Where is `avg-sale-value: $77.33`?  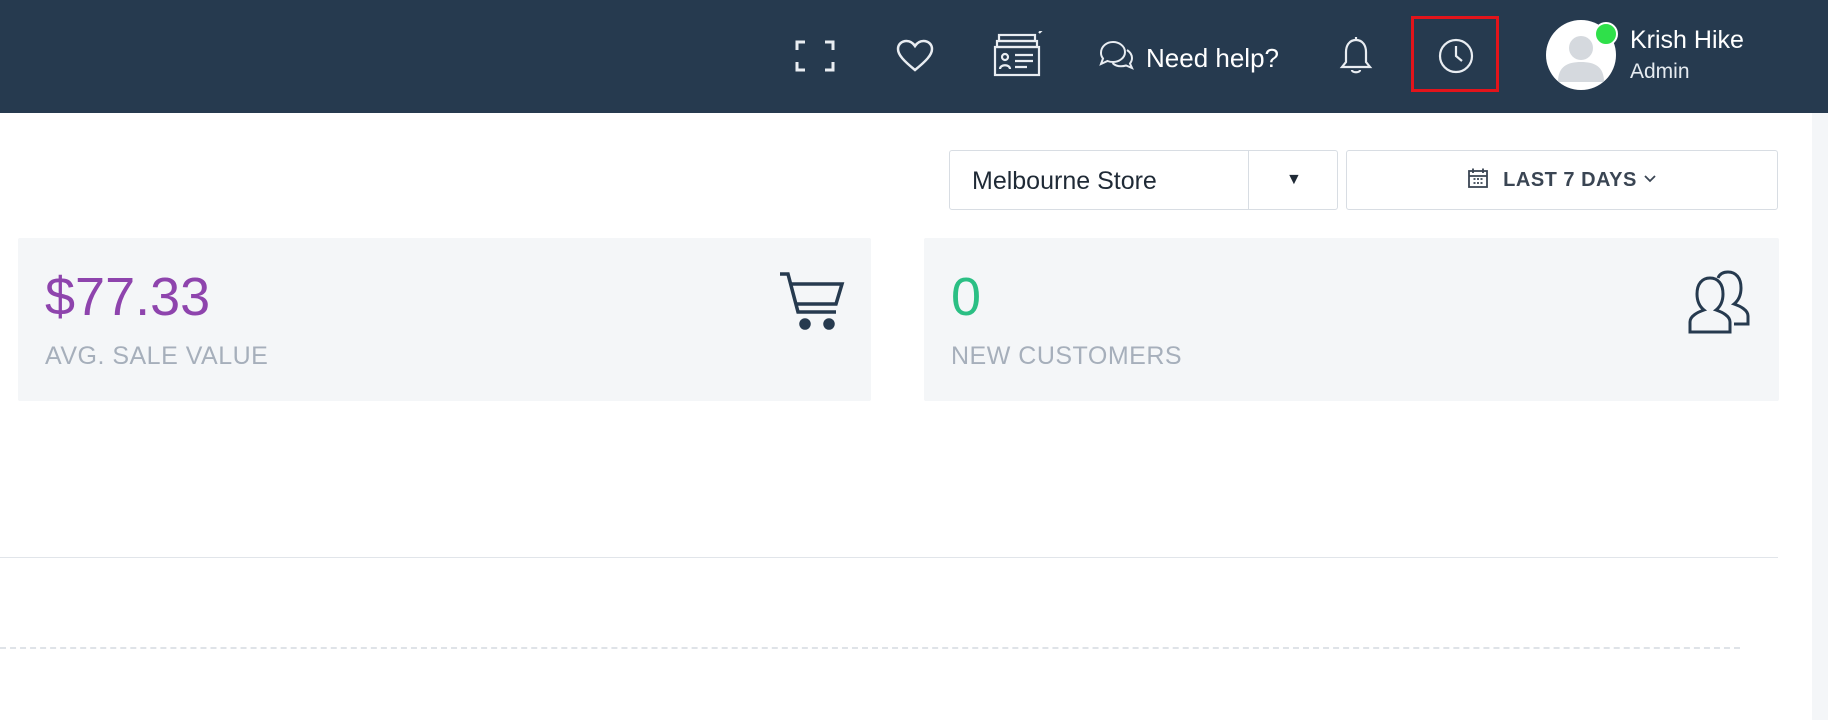 avg-sale-value: $77.33 is located at coordinates (128, 297).